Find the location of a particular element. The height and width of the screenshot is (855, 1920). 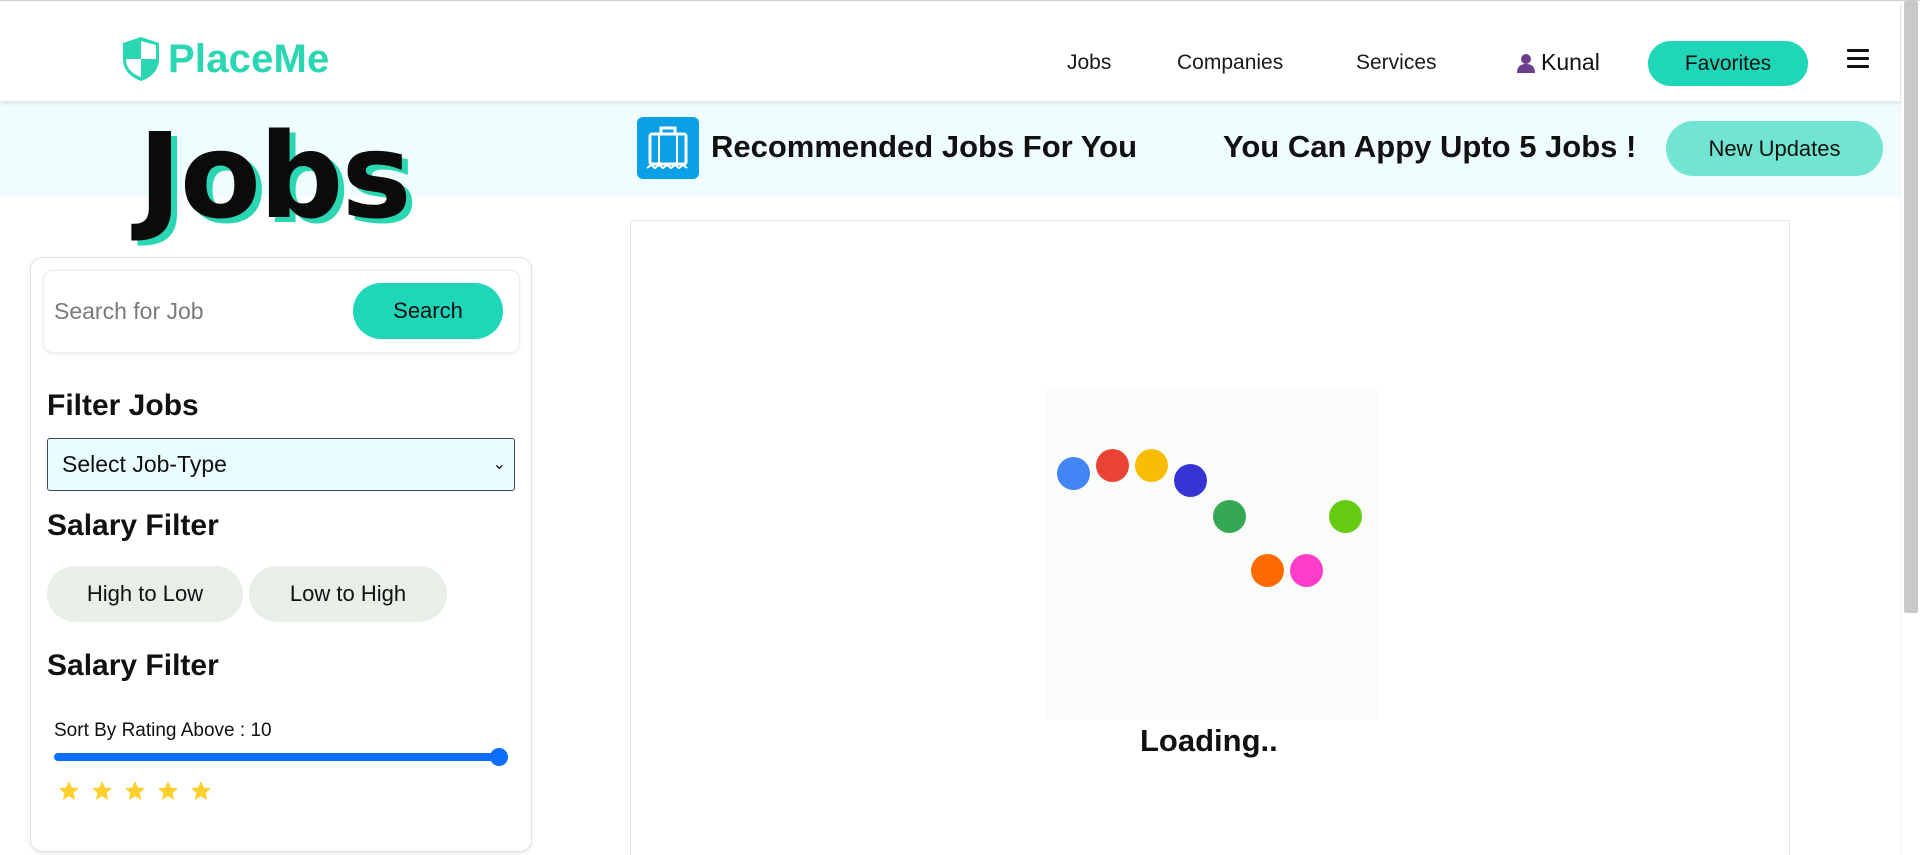

shield-logo-icon is located at coordinates (141, 59).